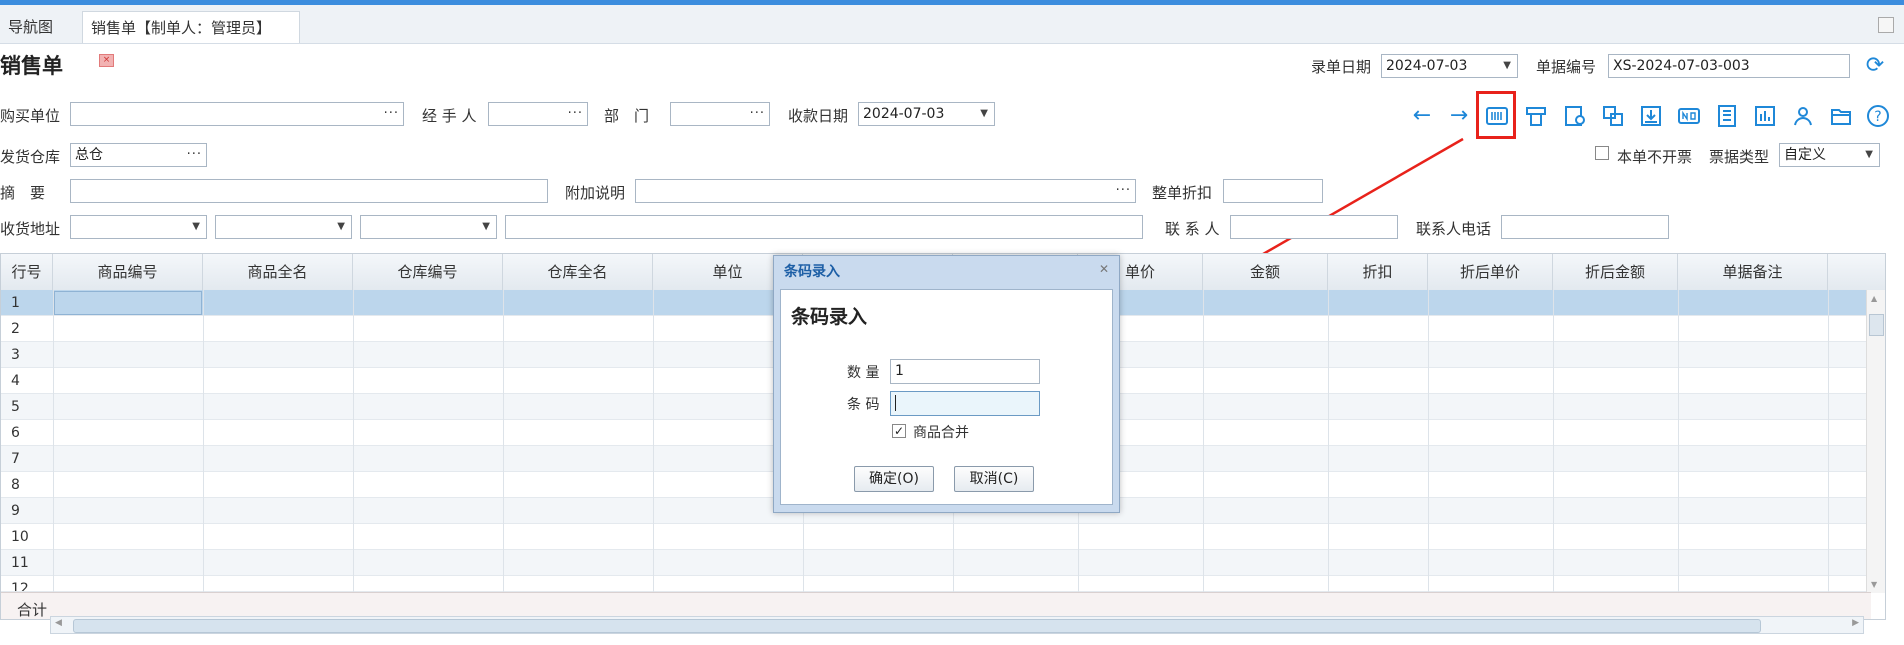 The image size is (1904, 645). What do you see at coordinates (894, 479) in the screenshot?
I see `ok-button: 确定(O)` at bounding box center [894, 479].